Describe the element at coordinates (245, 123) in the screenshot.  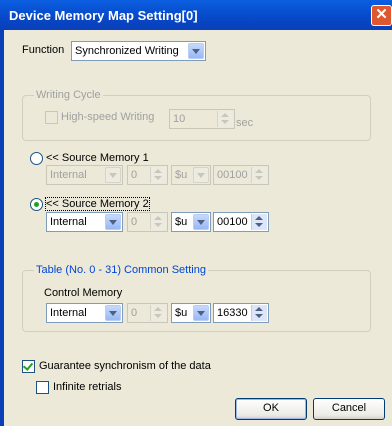
I see `writing-cycle-unit: sec` at that location.